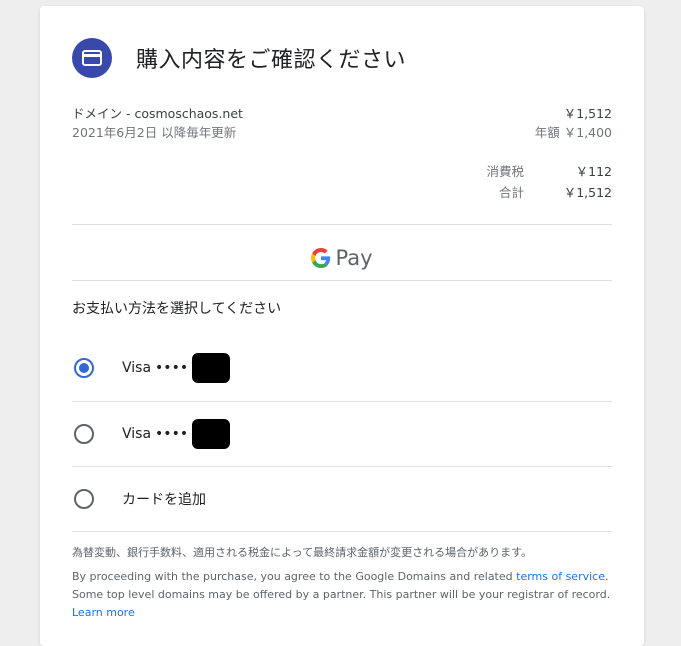 This screenshot has height=646, width=681. Describe the element at coordinates (154, 132) in the screenshot. I see `line-item-renewal: 2021年6月2日 以降毎年更新` at that location.